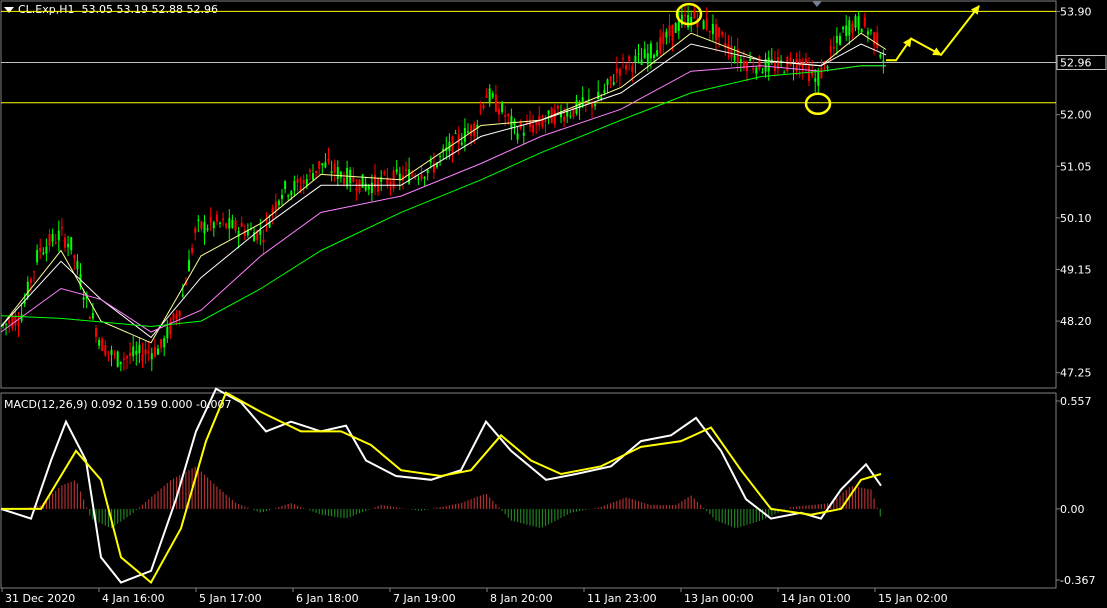 The image size is (1107, 608). I want to click on forecast-arrow-path, so click(933, 33).